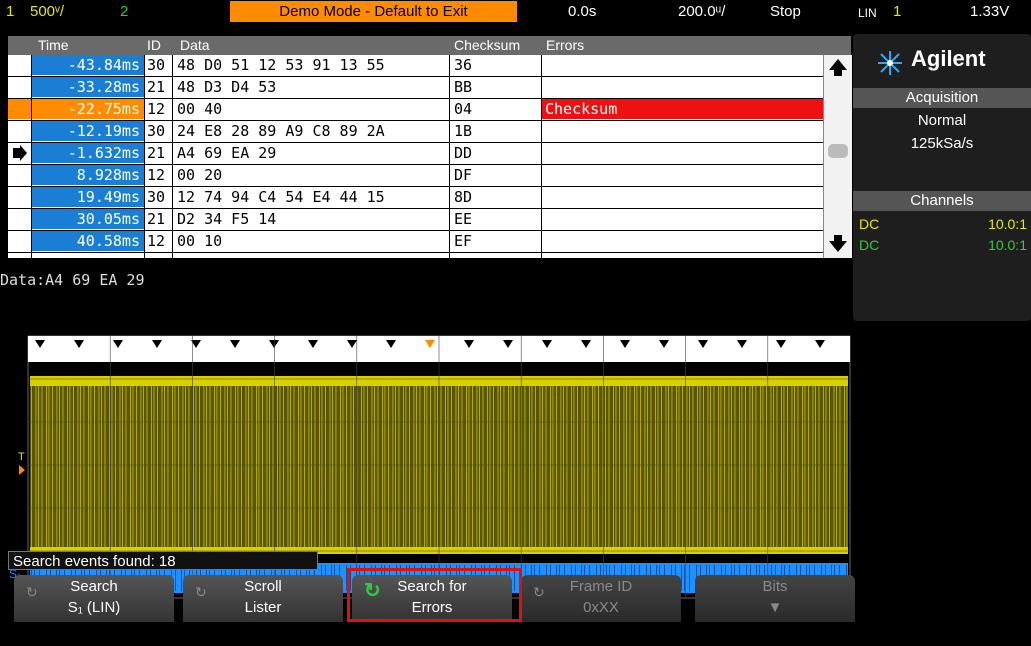 The image size is (1031, 646). I want to click on cell-id: 21, so click(156, 87).